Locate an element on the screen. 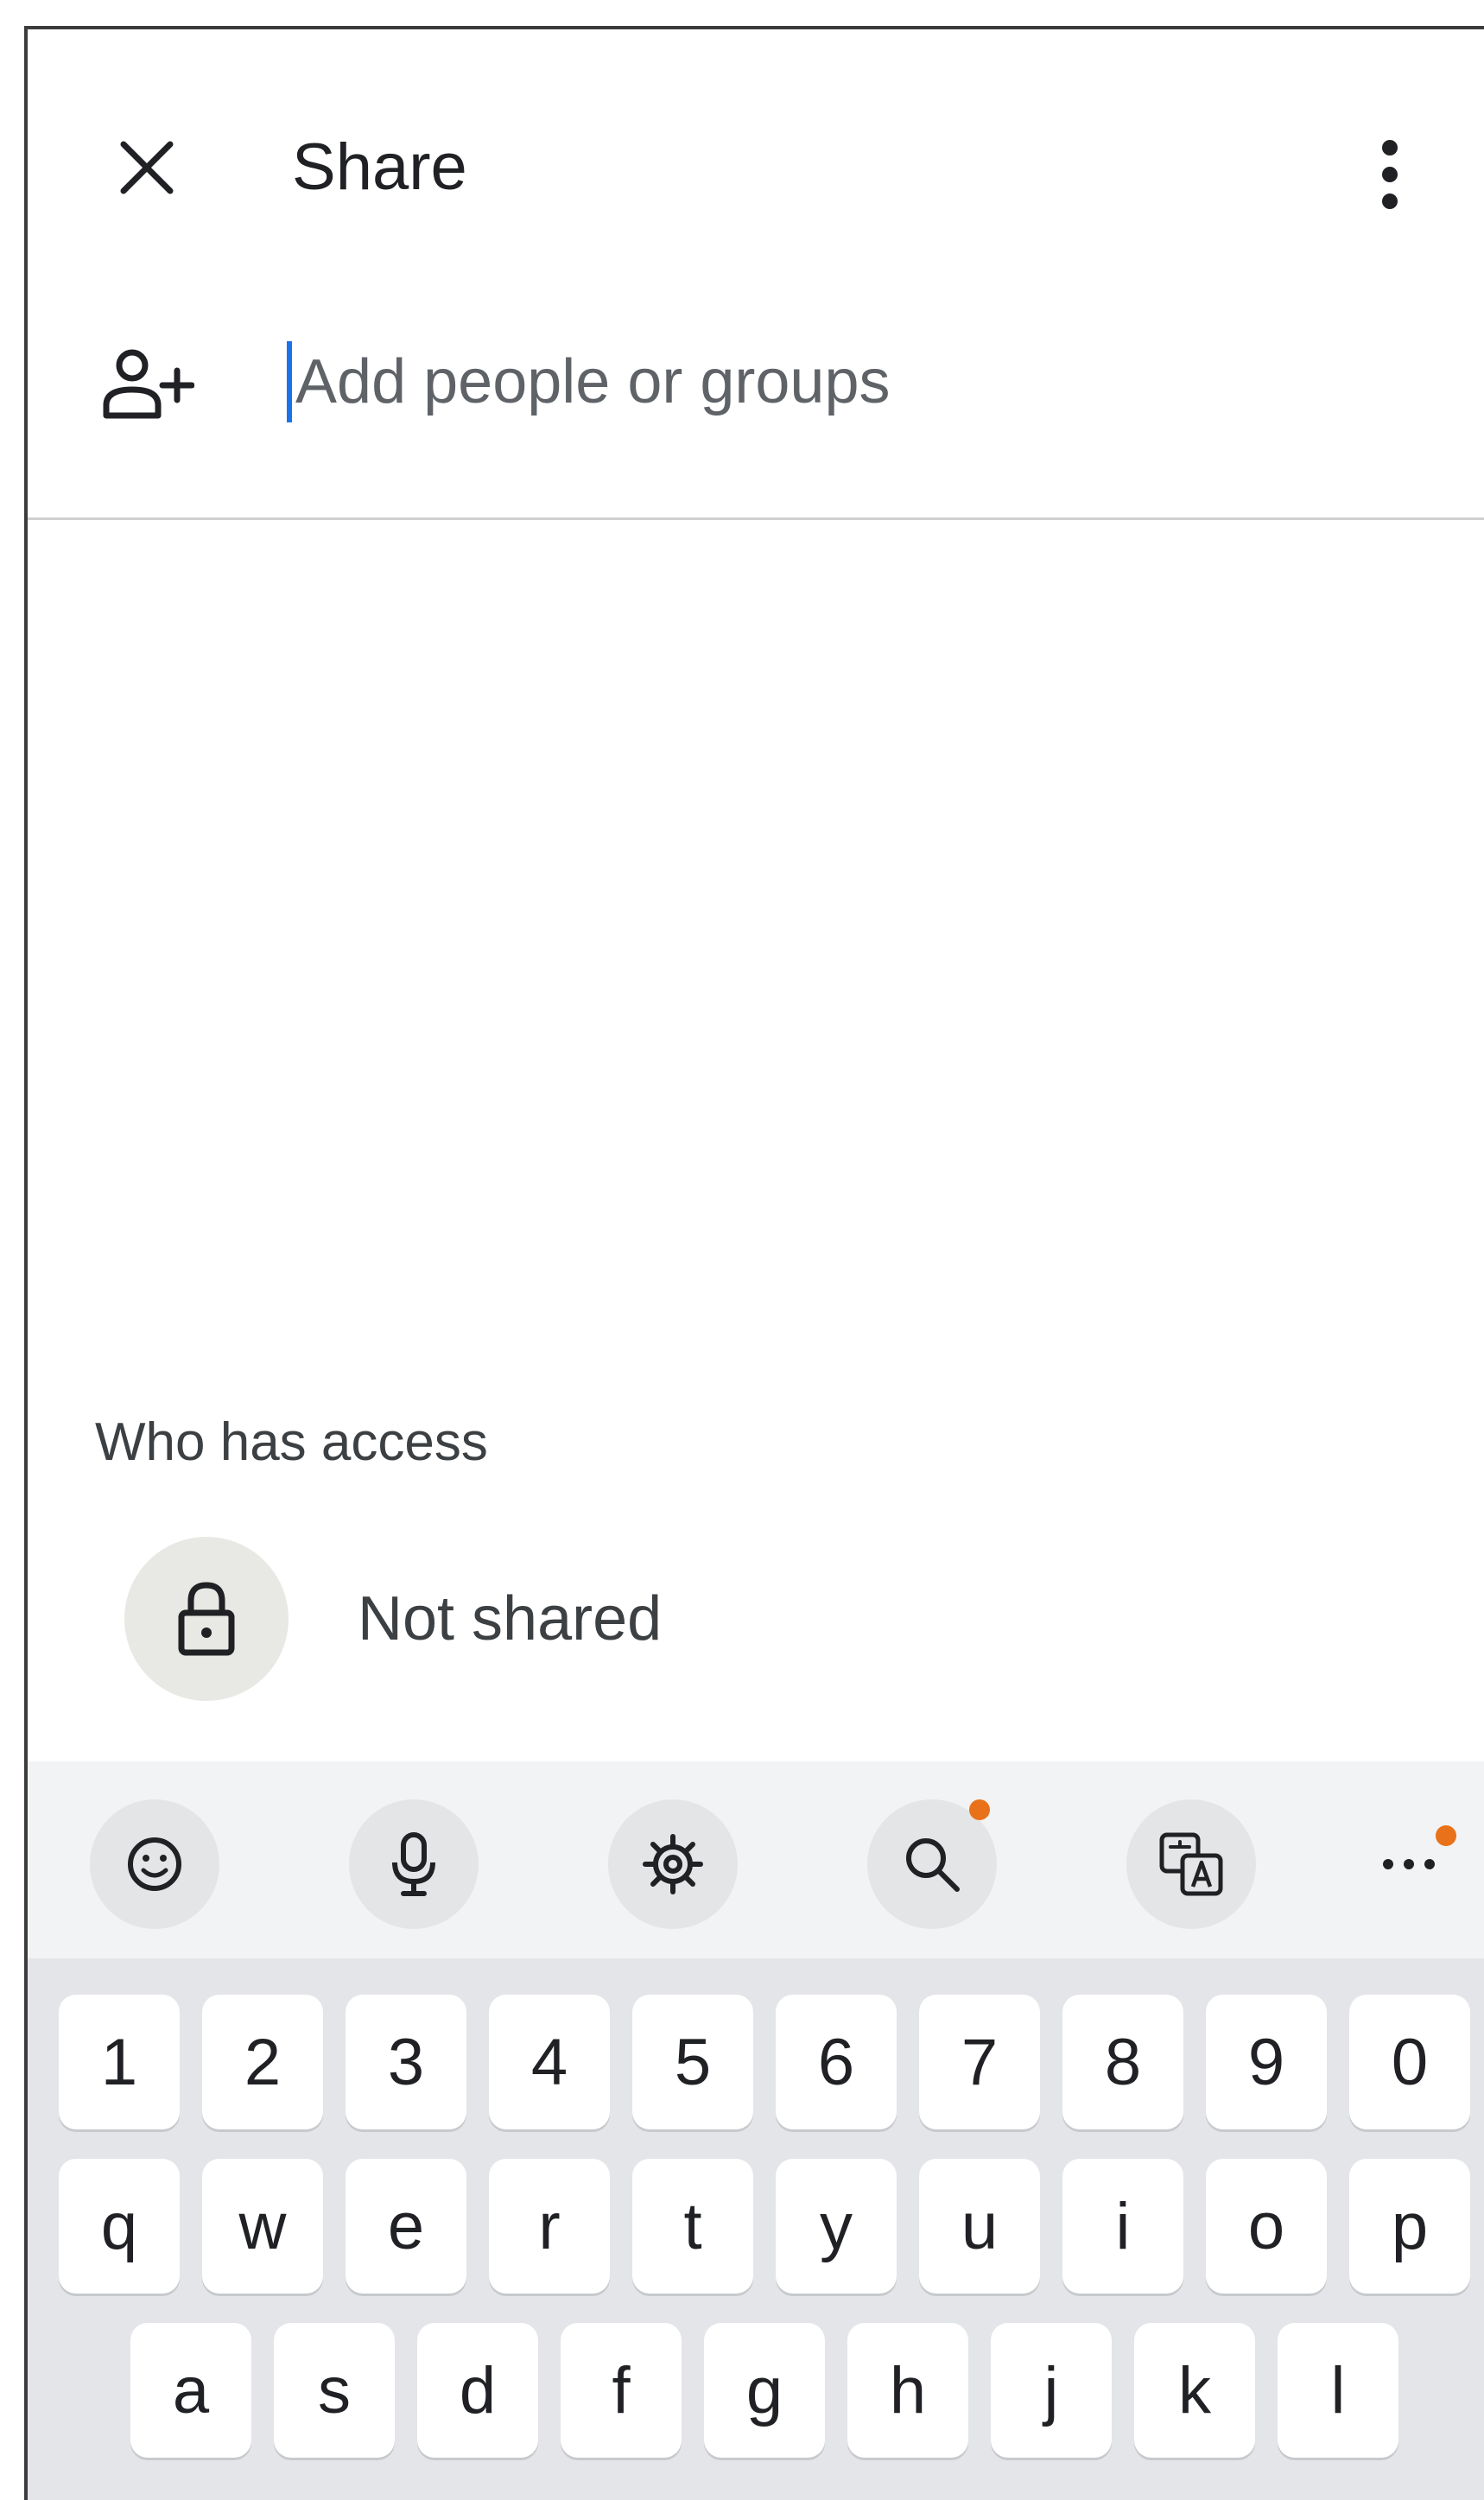 The height and width of the screenshot is (2500, 1484). key-8: 8 is located at coordinates (1122, 2062).